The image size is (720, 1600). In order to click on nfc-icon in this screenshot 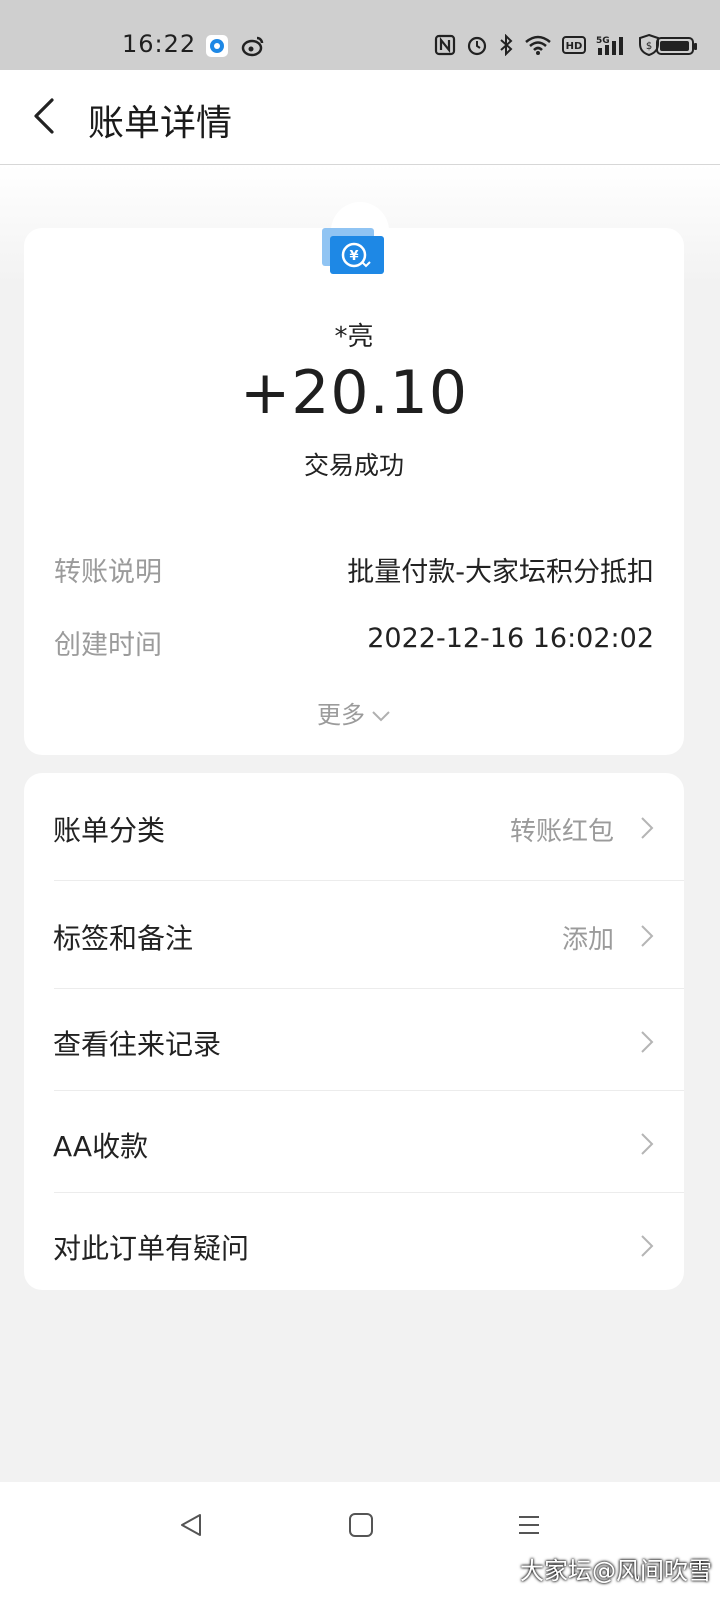, I will do `click(445, 45)`.